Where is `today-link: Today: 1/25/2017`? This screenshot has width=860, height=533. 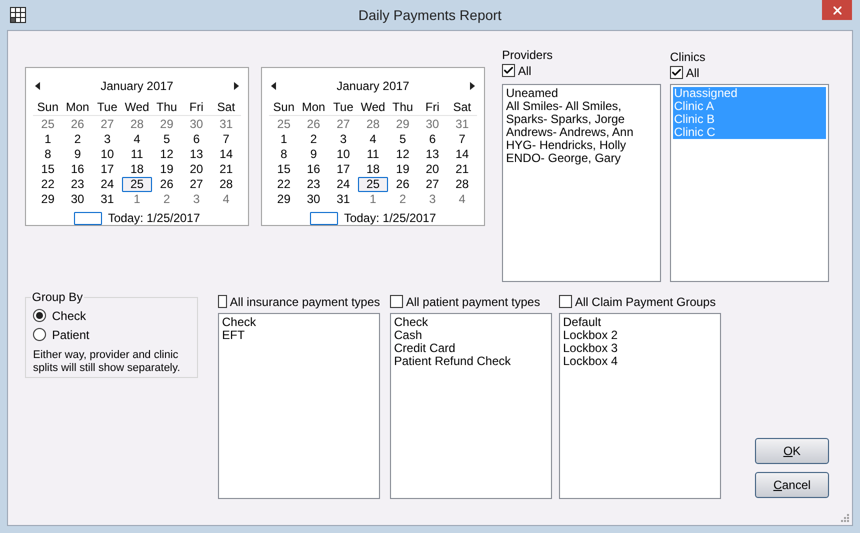 today-link: Today: 1/25/2017 is located at coordinates (390, 218).